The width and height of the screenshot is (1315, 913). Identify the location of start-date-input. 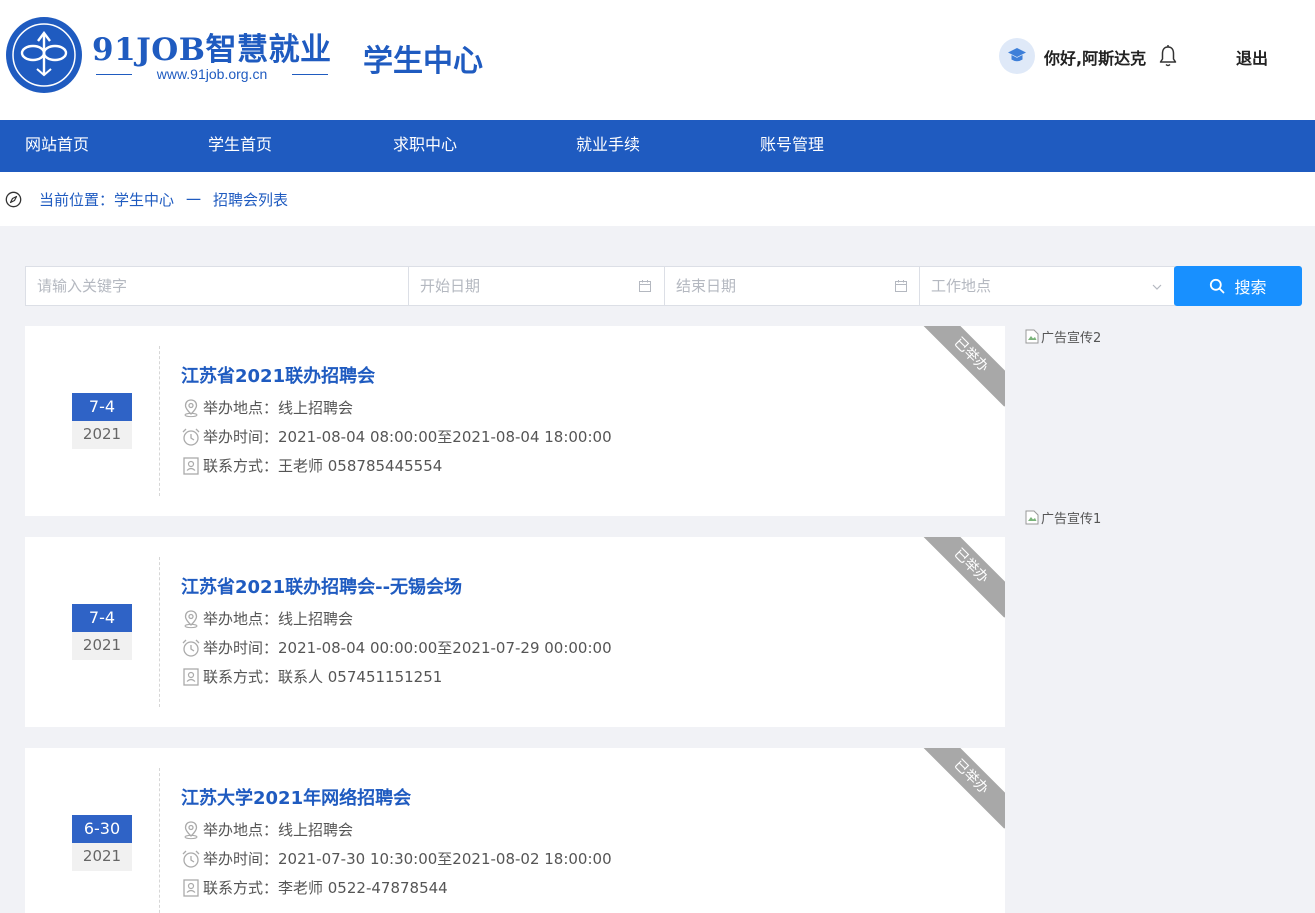
(536, 286).